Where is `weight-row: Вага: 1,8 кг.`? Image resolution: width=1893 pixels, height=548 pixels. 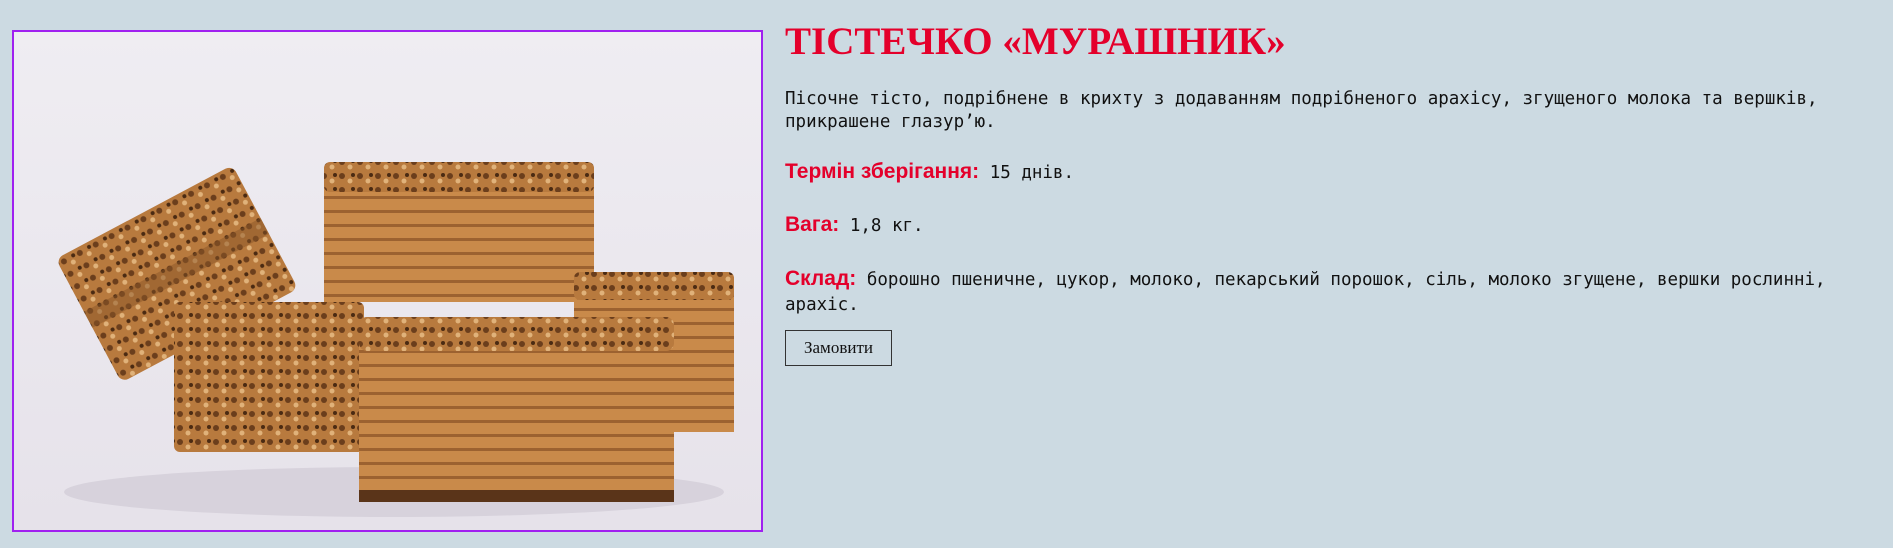 weight-row: Вага: 1,8 кг. is located at coordinates (1335, 225).